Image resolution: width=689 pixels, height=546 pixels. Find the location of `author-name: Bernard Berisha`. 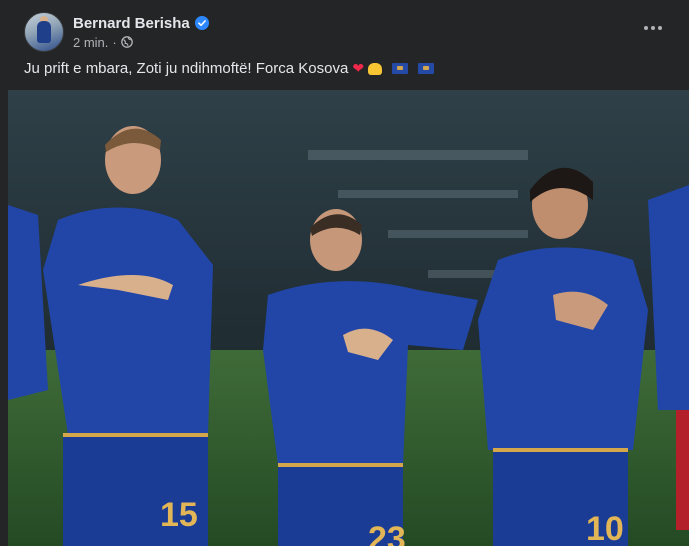

author-name: Bernard Berisha is located at coordinates (131, 23).